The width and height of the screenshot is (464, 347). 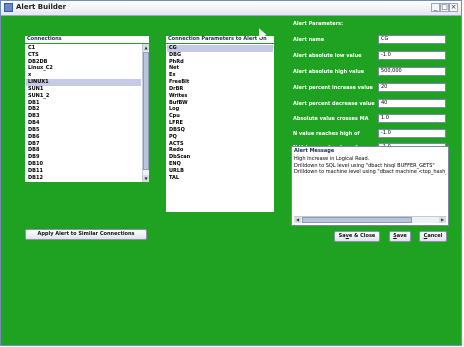 I want to click on parameter-list-item: PhRd, so click(x=220, y=62).